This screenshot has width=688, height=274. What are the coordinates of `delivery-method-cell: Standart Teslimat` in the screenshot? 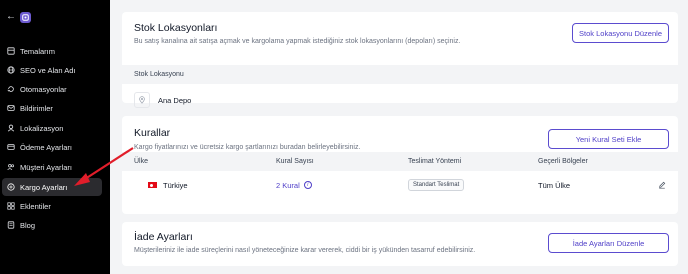 It's located at (436, 185).